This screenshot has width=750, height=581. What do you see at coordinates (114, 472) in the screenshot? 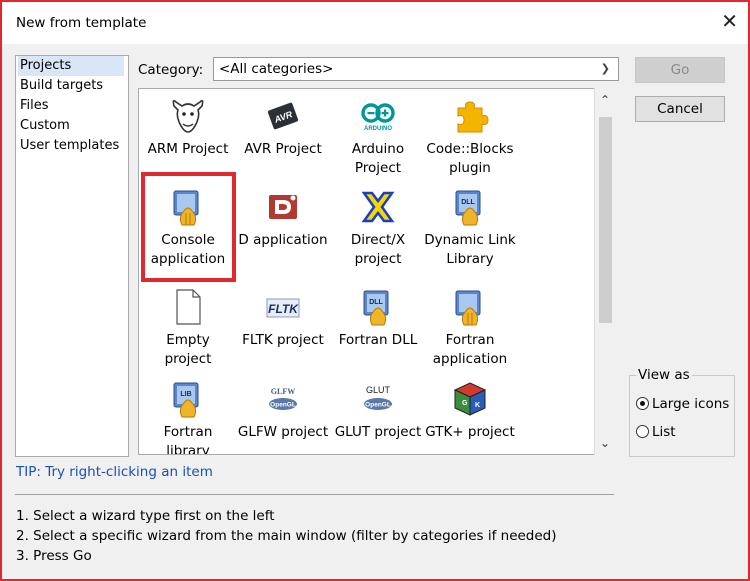
I see `tip-text: TIP: Try right-clicking an item` at bounding box center [114, 472].